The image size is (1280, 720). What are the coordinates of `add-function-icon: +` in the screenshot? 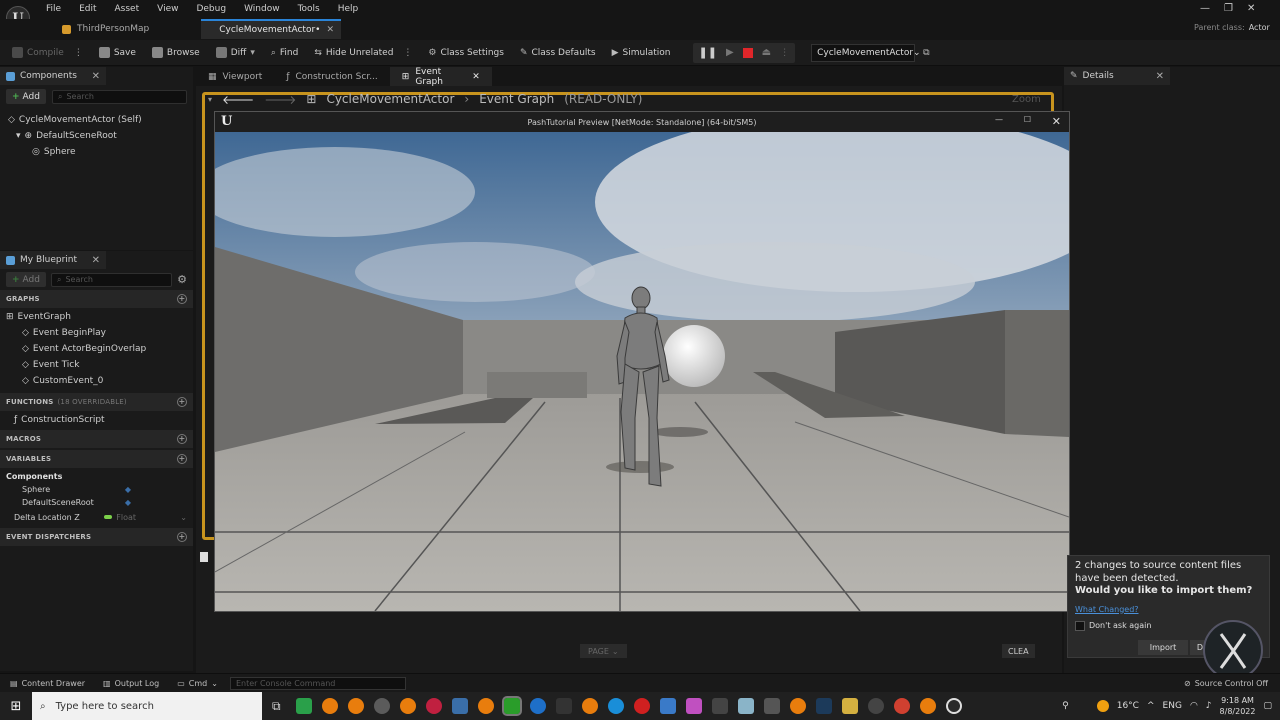 It's located at (182, 402).